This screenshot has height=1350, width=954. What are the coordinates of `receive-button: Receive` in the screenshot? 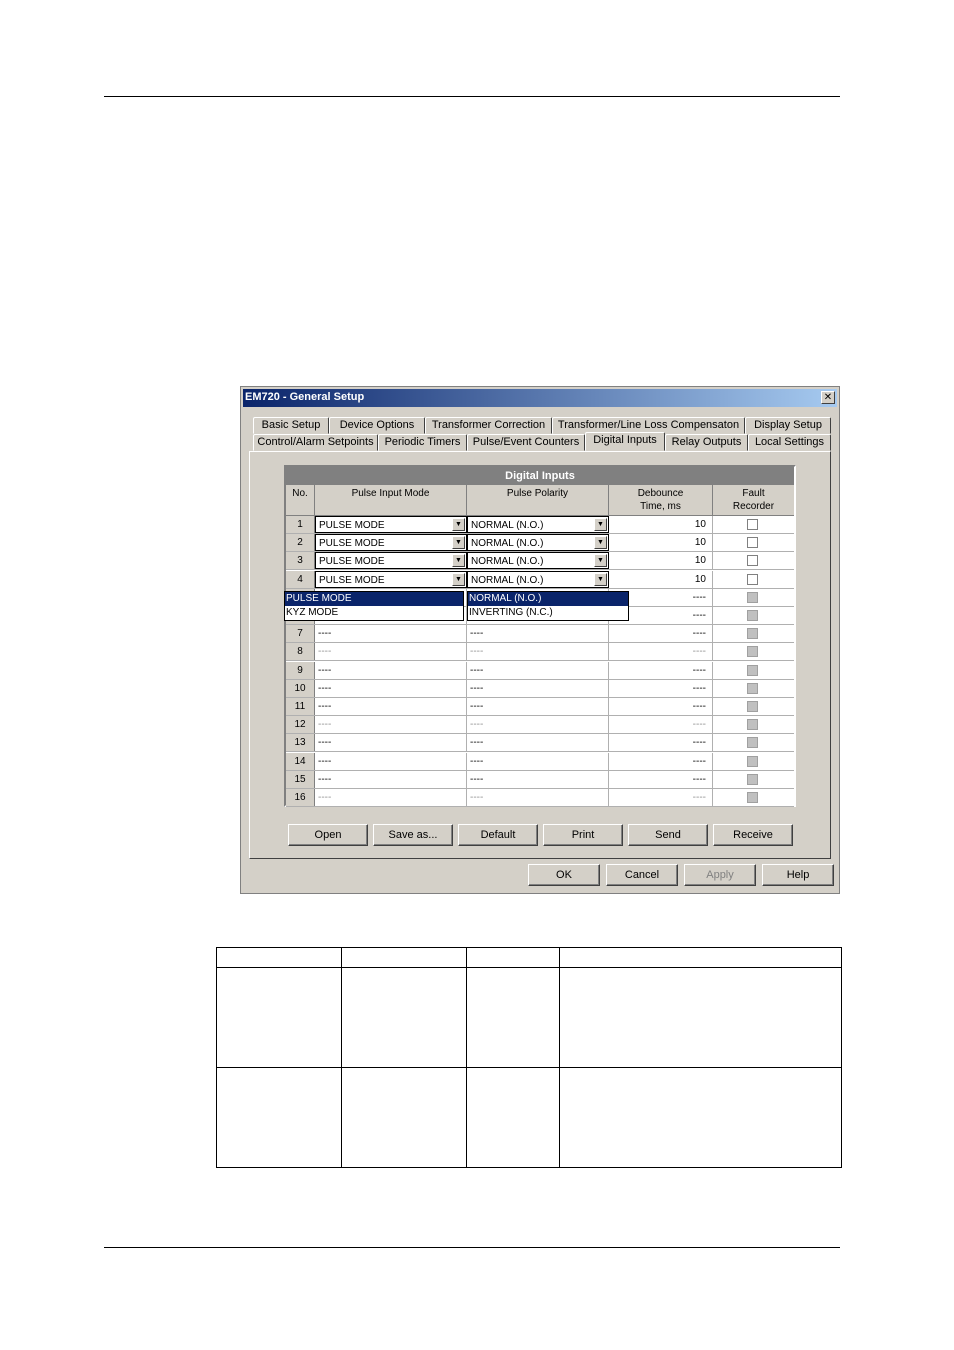 It's located at (753, 835).